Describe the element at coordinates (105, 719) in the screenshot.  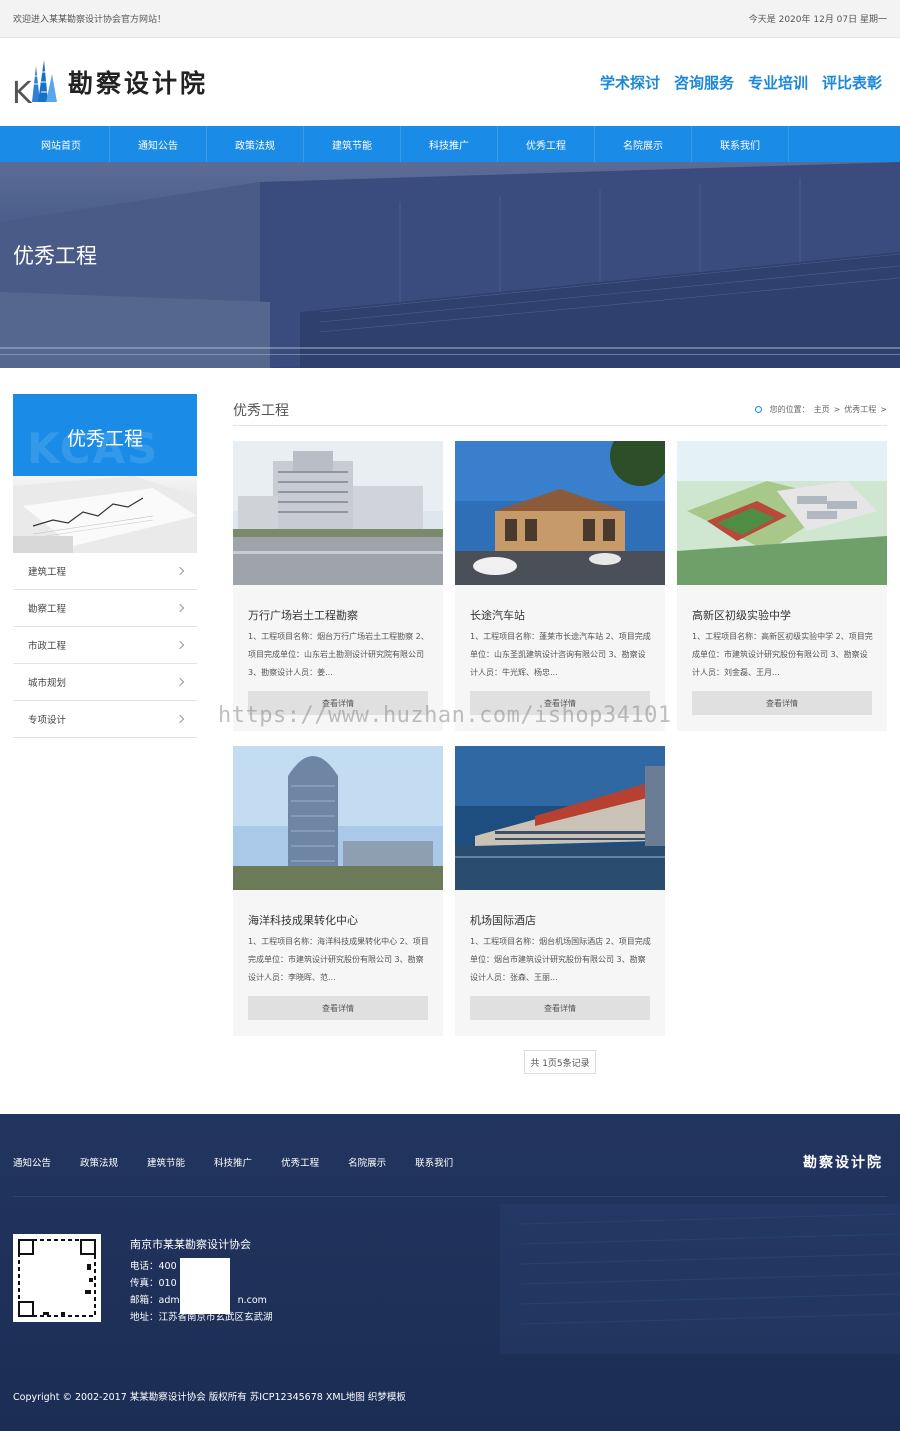
I see `sidebar-item-special: 专项设计` at that location.